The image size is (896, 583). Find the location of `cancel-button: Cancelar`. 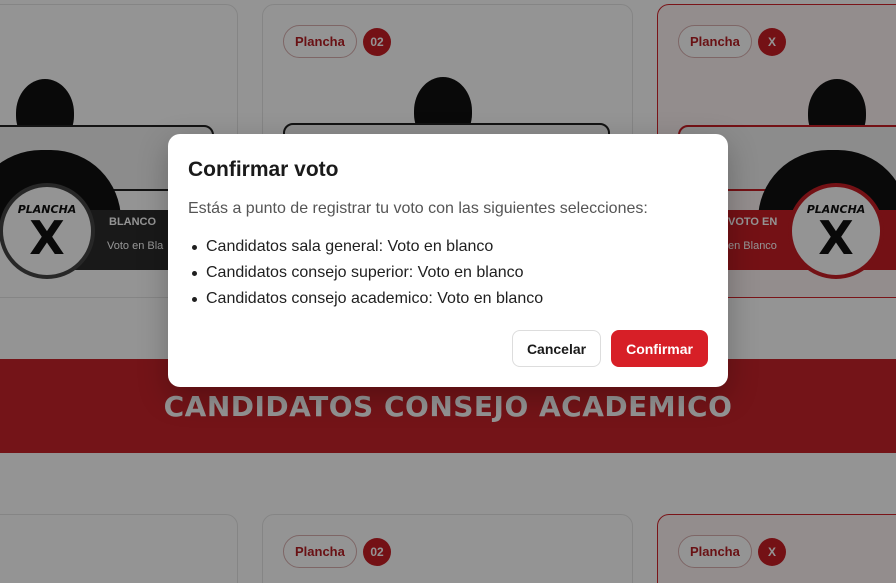

cancel-button: Cancelar is located at coordinates (556, 348).